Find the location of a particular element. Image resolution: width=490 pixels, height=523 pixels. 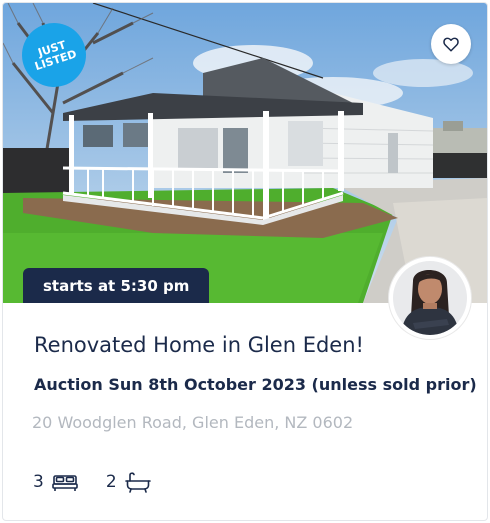

heart-outline-icon is located at coordinates (451, 44).